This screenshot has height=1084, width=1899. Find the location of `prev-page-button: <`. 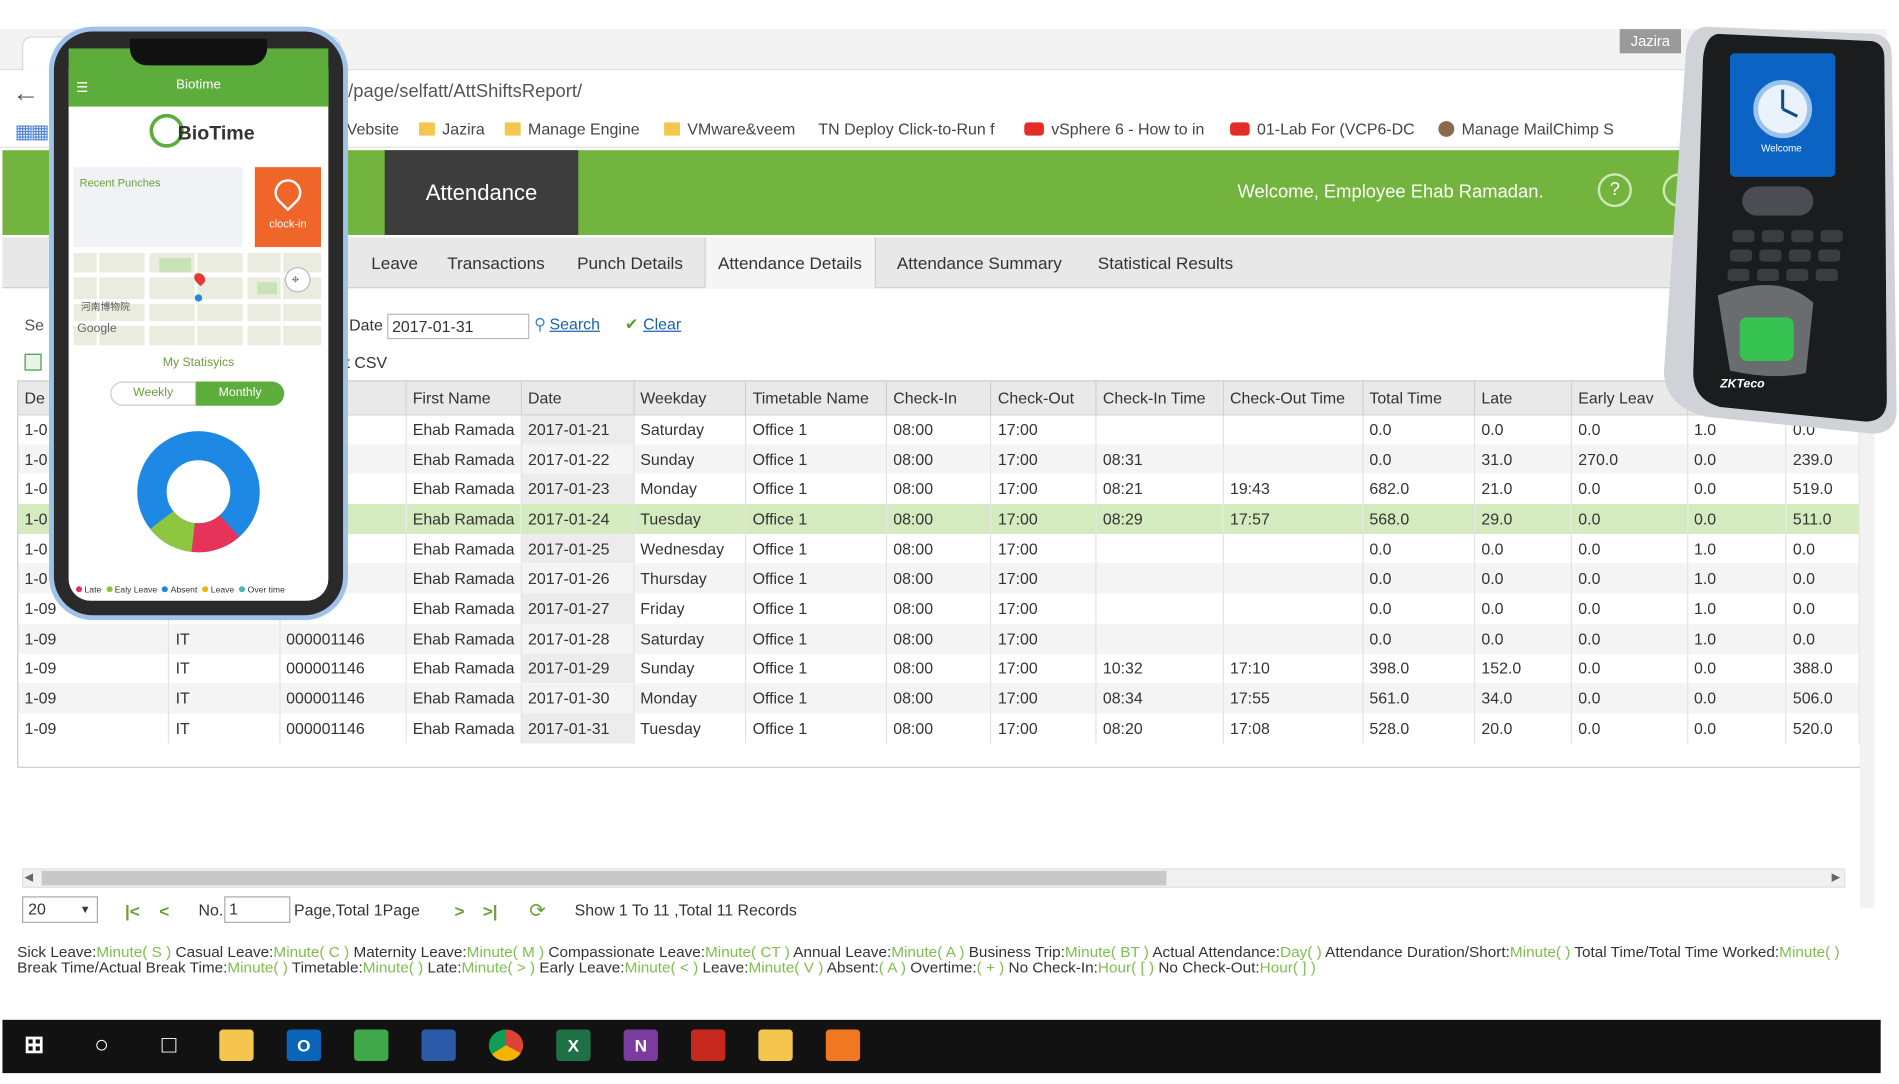

prev-page-button: < is located at coordinates (164, 910).